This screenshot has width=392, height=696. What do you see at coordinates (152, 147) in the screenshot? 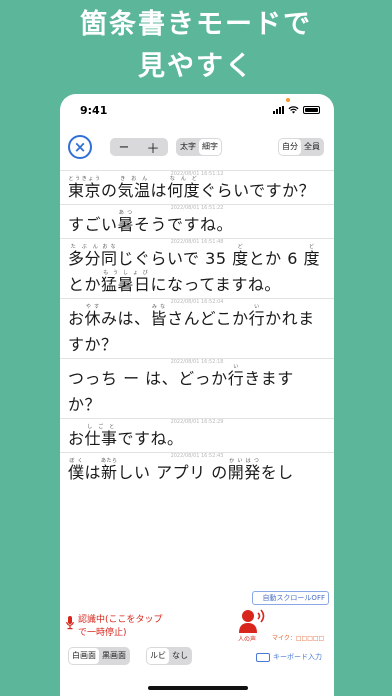
I see `increase-font-button: ＋` at bounding box center [152, 147].